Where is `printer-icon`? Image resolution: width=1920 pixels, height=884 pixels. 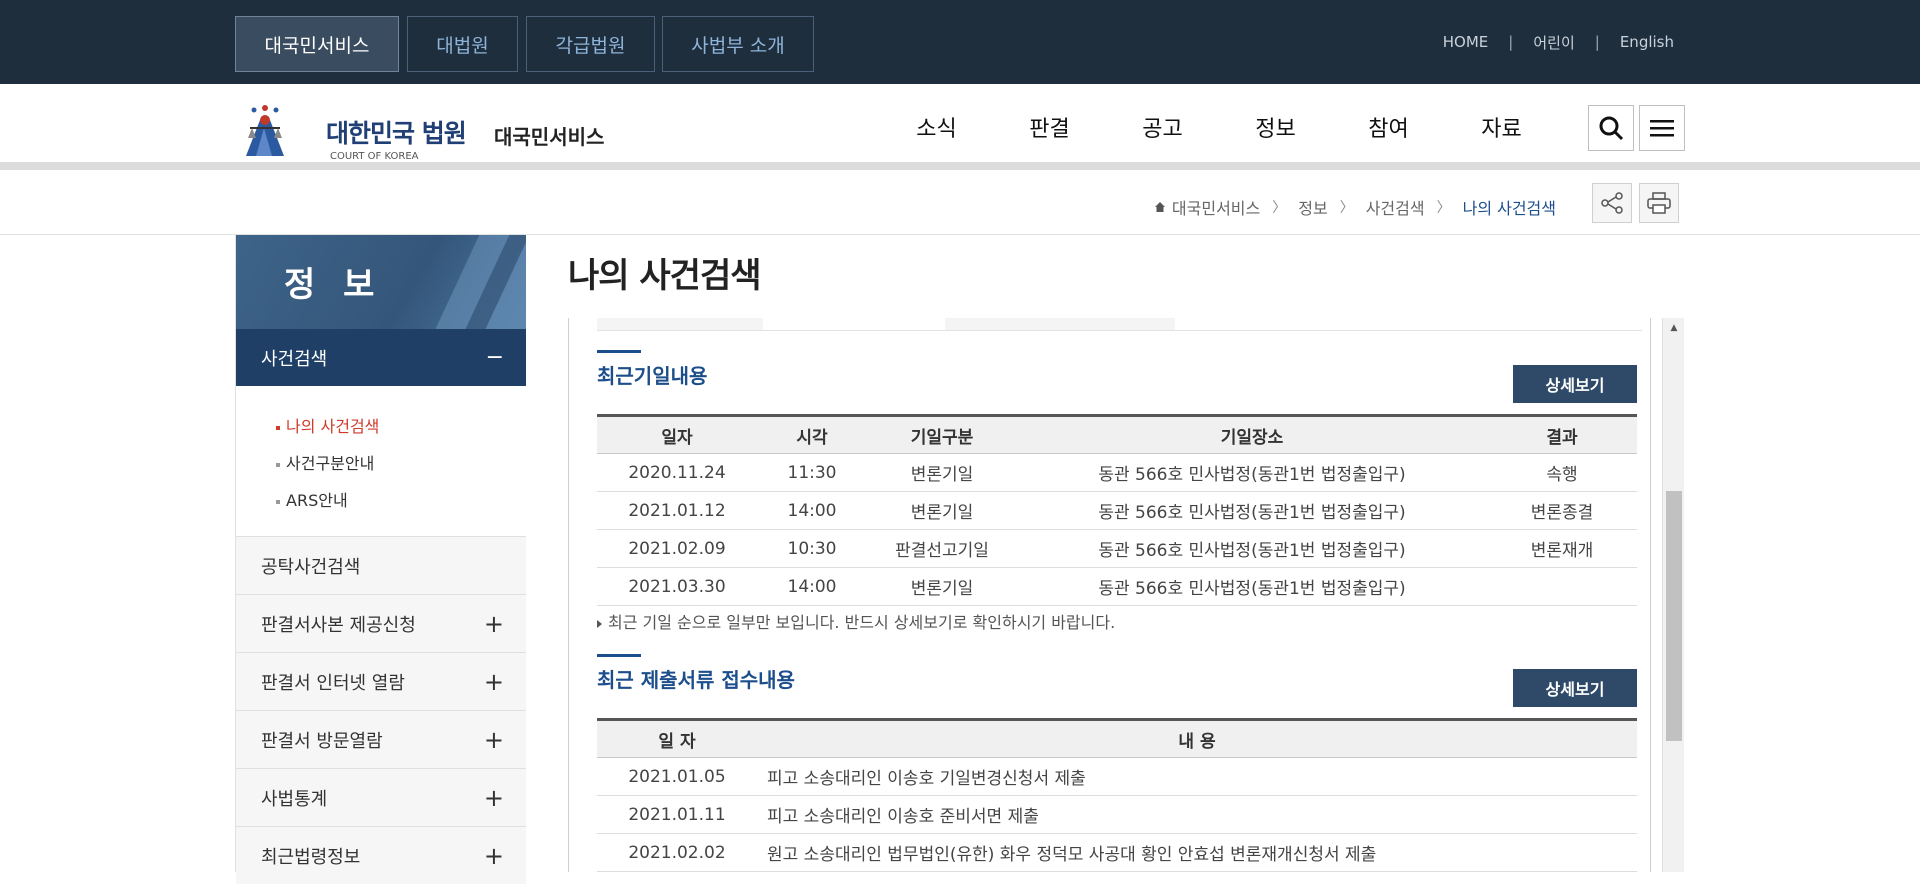
printer-icon is located at coordinates (1659, 203).